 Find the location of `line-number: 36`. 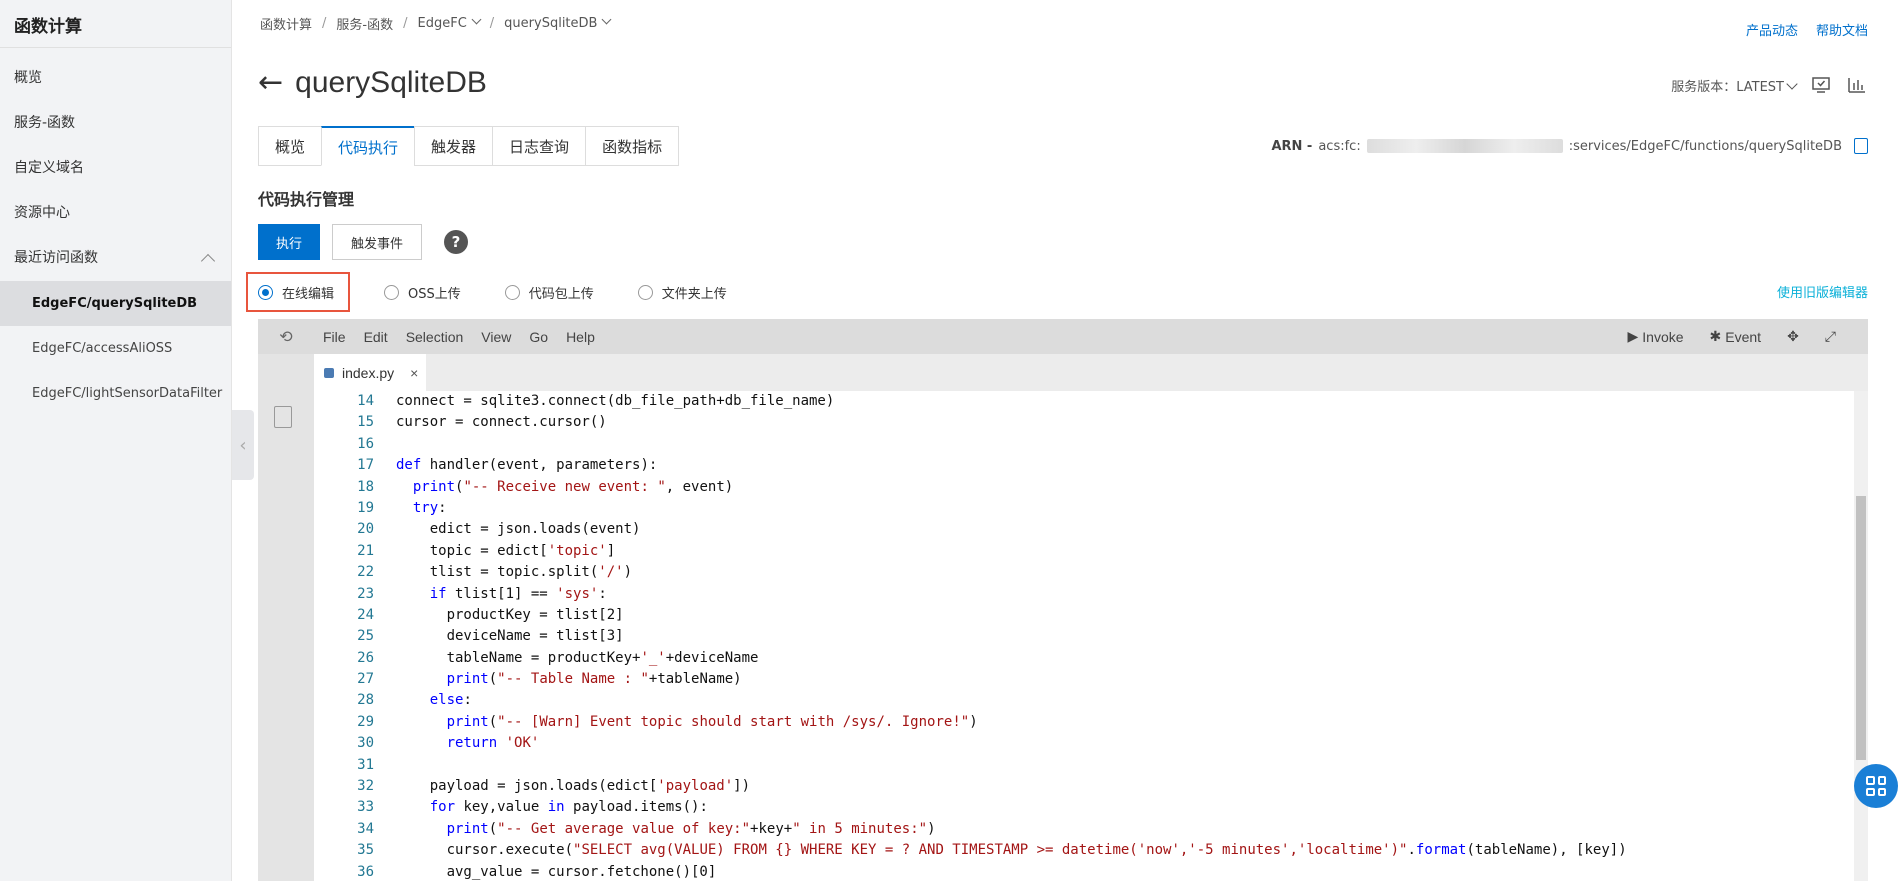

line-number: 36 is located at coordinates (365, 871).